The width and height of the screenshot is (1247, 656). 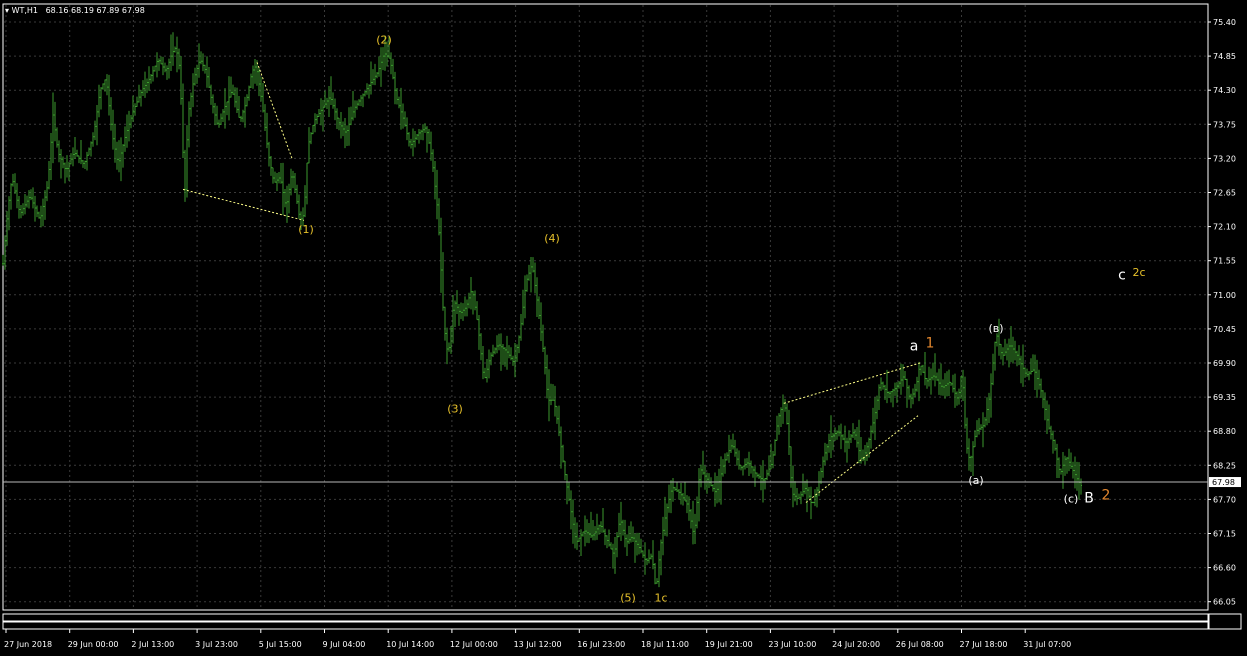 I want to click on time-tick-label: 12 Jul 00:00, so click(x=474, y=644).